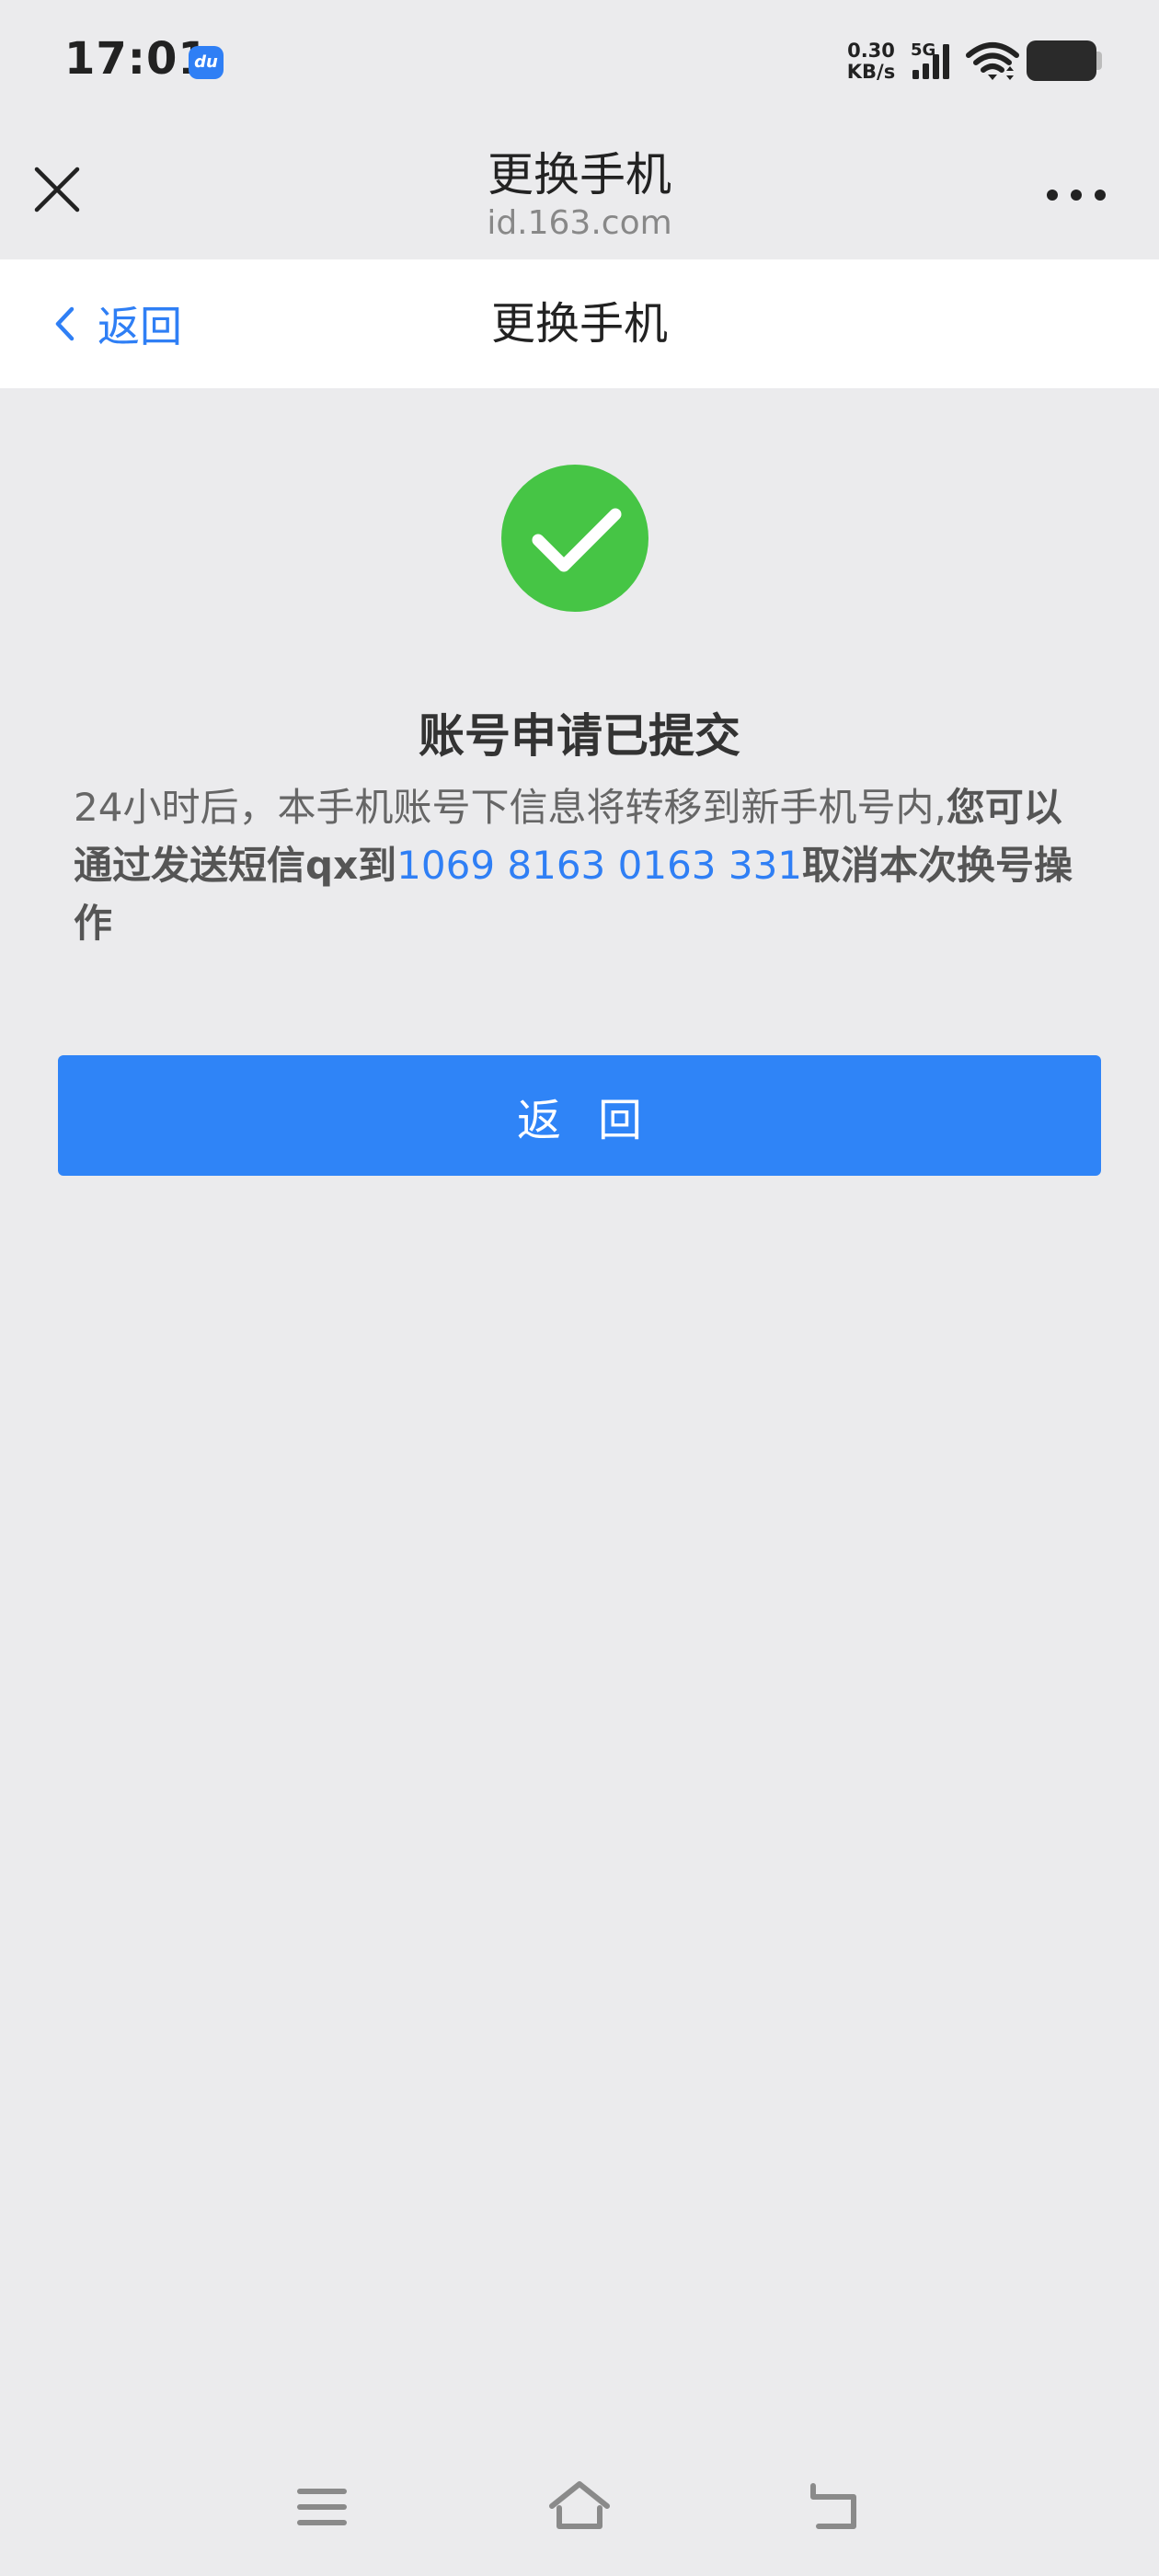 Image resolution: width=1159 pixels, height=2576 pixels. I want to click on page-nav-bar: 返回 更换手机, so click(579, 323).